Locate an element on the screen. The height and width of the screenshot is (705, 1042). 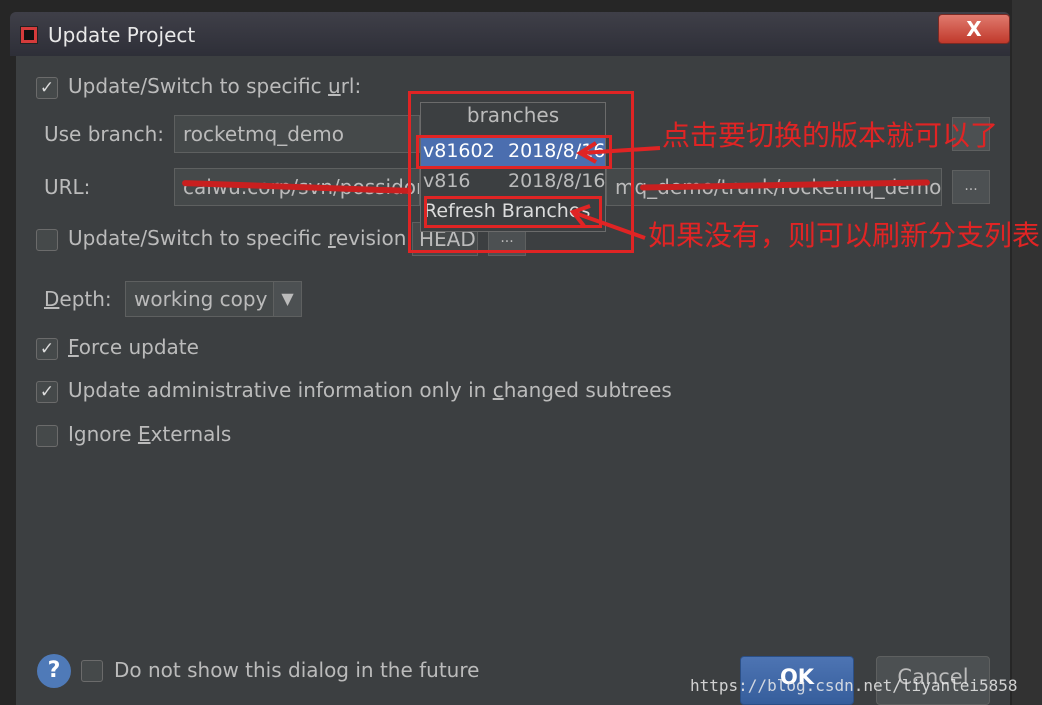
dont-show-label: Do not show this dialog in the future is located at coordinates (297, 670).